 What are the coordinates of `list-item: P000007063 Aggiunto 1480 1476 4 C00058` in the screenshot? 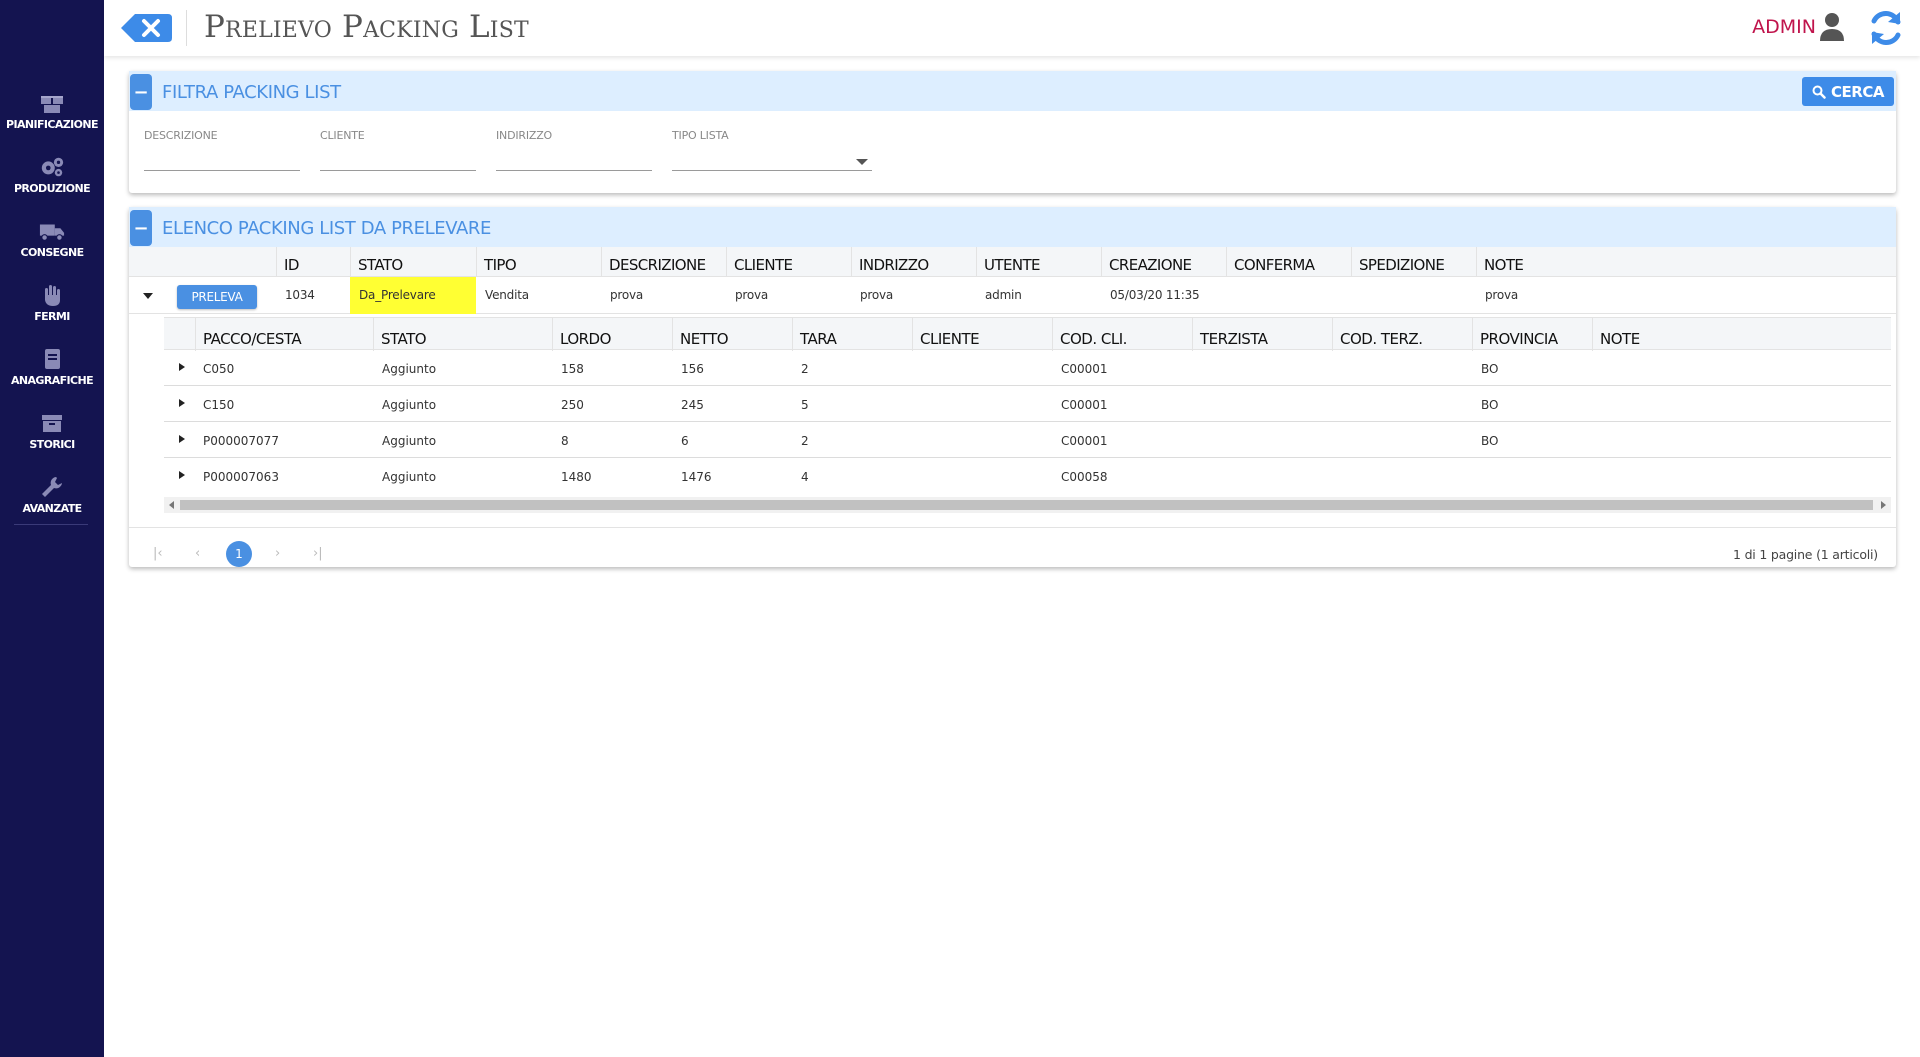 It's located at (1027, 476).